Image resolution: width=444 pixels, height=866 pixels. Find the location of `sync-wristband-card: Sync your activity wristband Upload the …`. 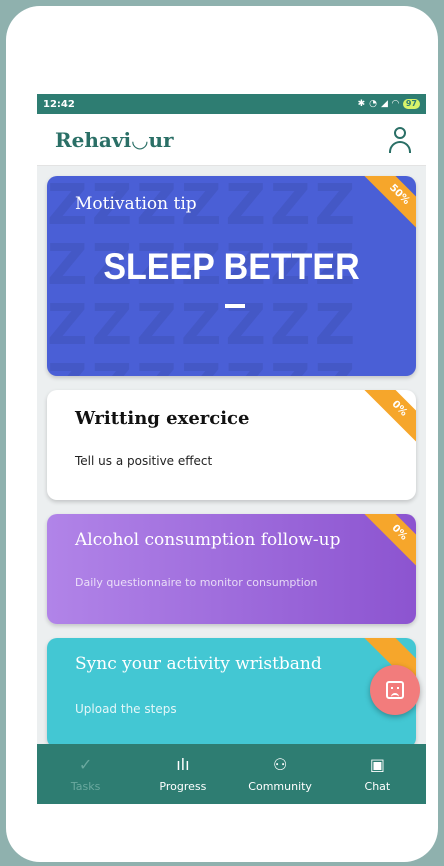

sync-wristband-card: Sync your activity wristband Upload the … is located at coordinates (231, 693).